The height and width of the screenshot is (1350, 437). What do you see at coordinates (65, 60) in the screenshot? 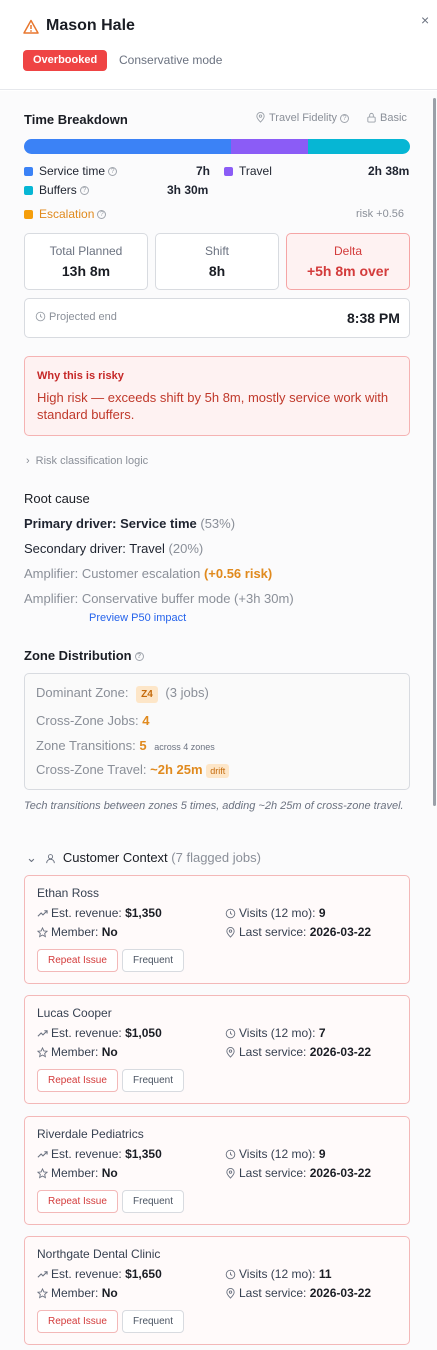
I see `overbooked-badge: Overbooked` at bounding box center [65, 60].